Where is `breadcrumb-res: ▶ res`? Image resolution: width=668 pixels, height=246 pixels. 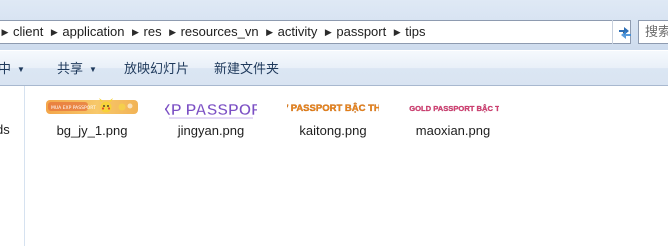 breadcrumb-res: ▶ res is located at coordinates (147, 32).